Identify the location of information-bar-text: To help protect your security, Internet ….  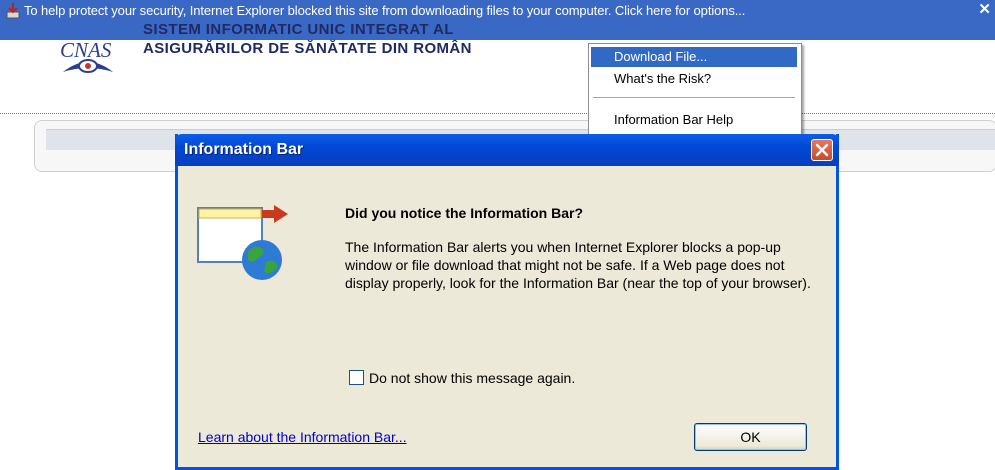
(384, 10).